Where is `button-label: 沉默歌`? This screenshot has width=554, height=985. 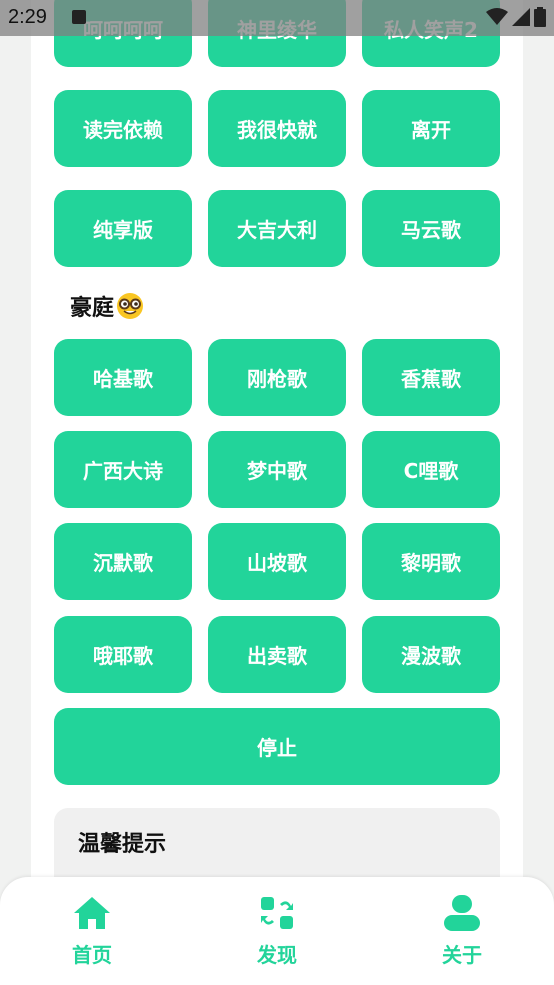
button-label: 沉默歌 is located at coordinates (123, 563).